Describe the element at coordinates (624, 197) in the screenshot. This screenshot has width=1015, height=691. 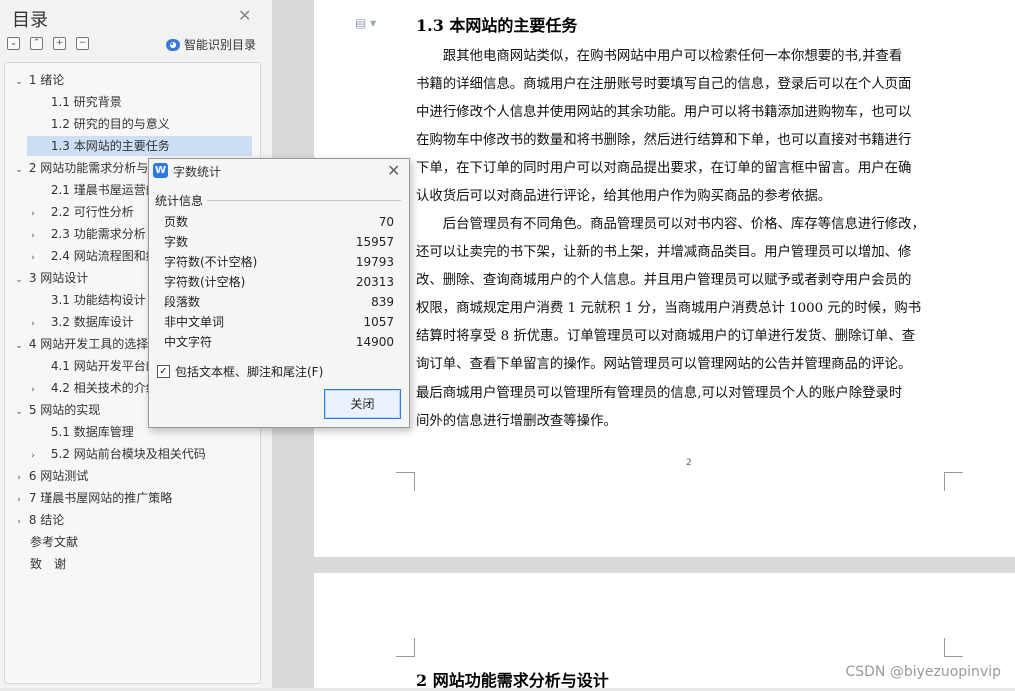
I see `text-line: 认收货后可以对商品进行评论，给其他用户作为购买商品的参考依据。` at that location.